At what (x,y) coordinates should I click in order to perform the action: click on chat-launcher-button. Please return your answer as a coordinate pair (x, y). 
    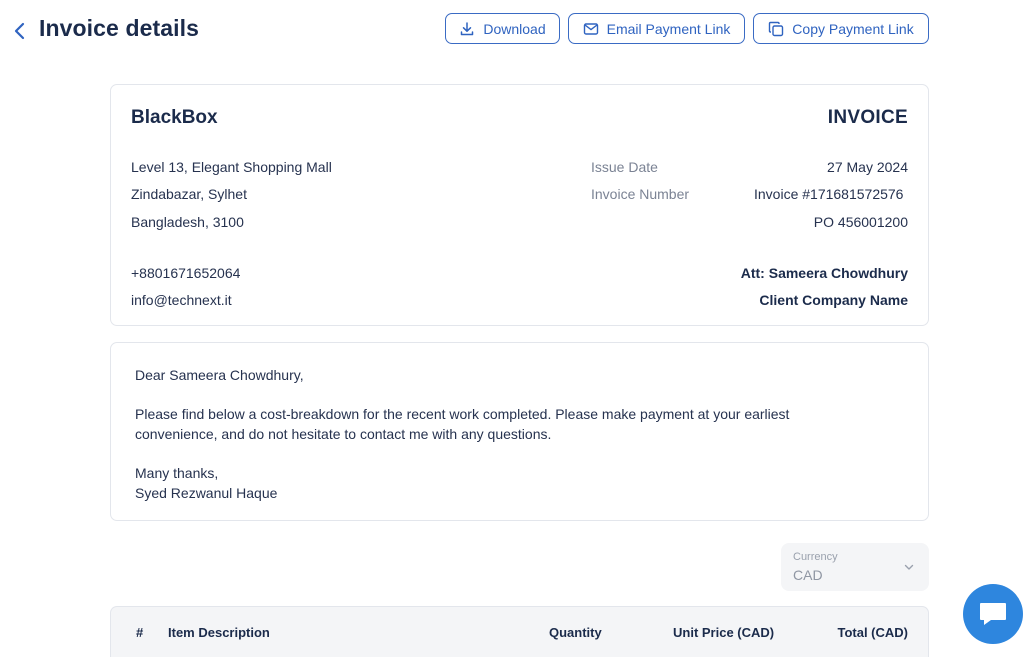
    Looking at the image, I should click on (993, 614).